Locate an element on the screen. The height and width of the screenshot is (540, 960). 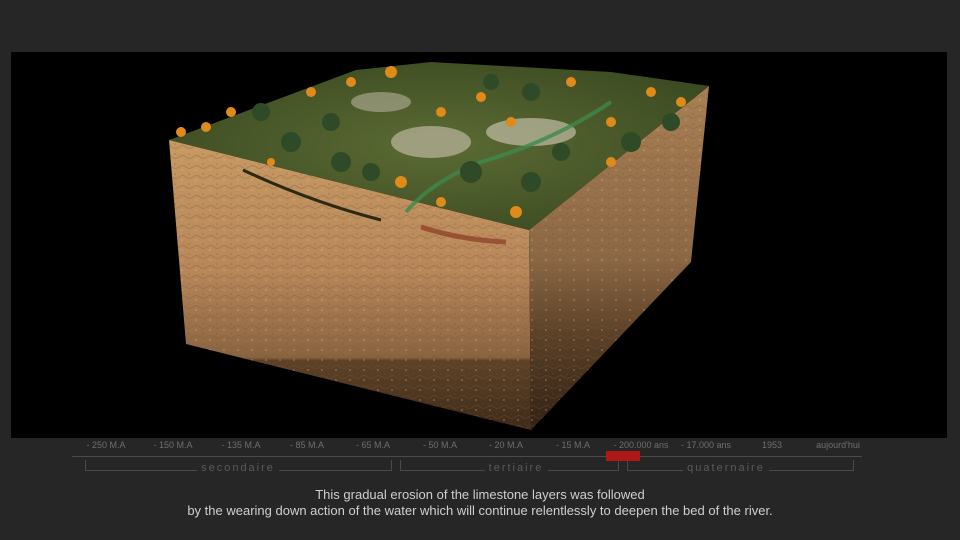
timeline-tick: - 85 M.A is located at coordinates (307, 445).